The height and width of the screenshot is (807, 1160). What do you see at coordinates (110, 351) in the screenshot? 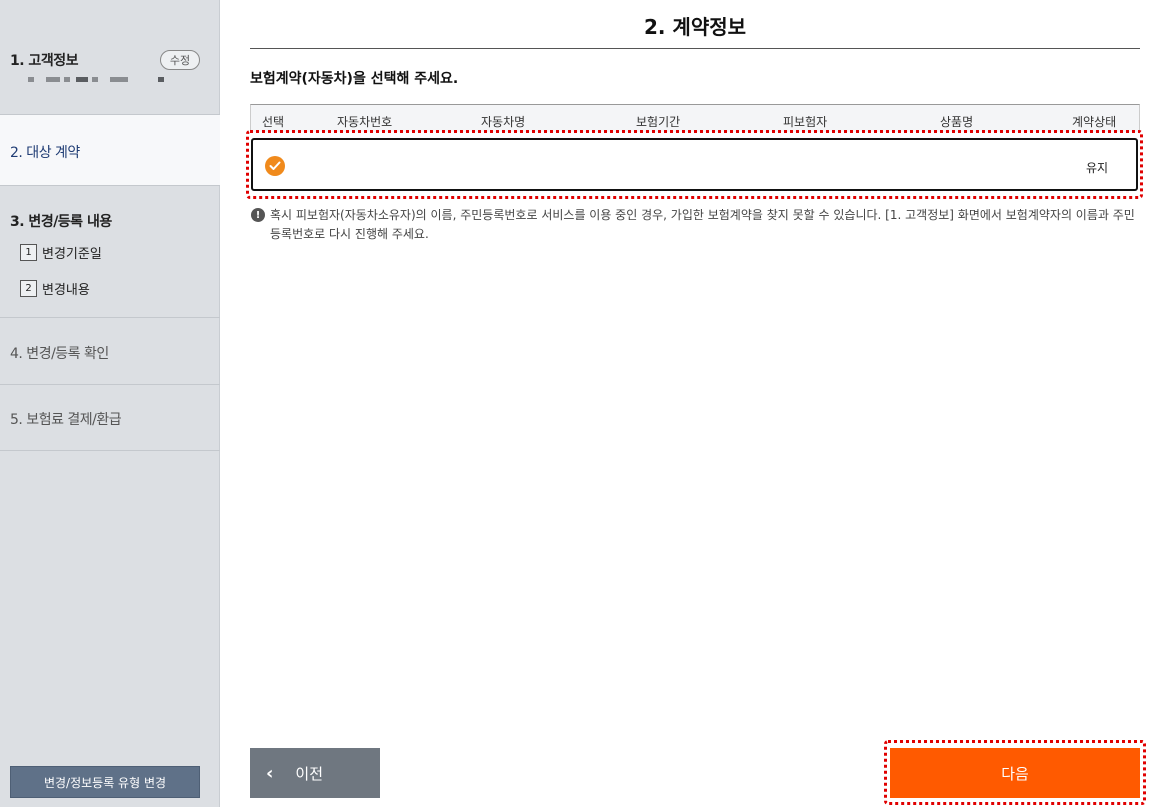
I see `step-confirm: 4. 변경/등록 확인` at bounding box center [110, 351].